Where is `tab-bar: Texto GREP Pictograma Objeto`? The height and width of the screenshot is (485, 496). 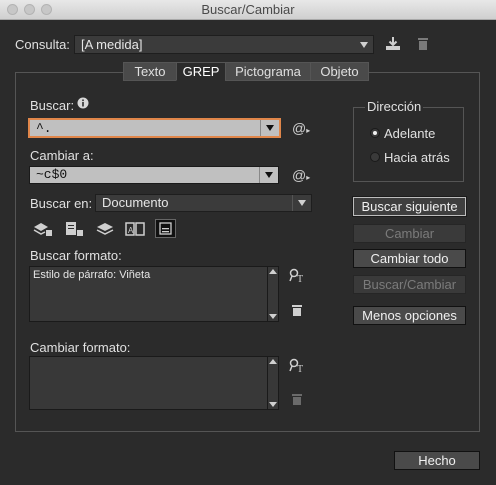 tab-bar: Texto GREP Pictograma Objeto is located at coordinates (246, 71).